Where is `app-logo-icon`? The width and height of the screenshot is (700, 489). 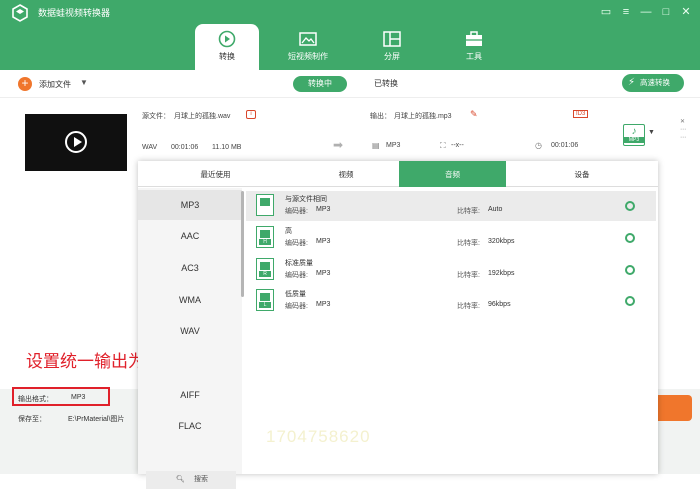
app-logo-icon is located at coordinates (20, 13).